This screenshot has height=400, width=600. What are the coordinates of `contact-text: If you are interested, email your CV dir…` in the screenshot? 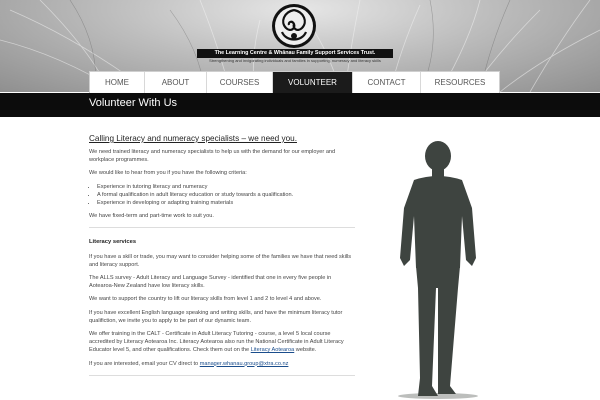 It's located at (144, 363).